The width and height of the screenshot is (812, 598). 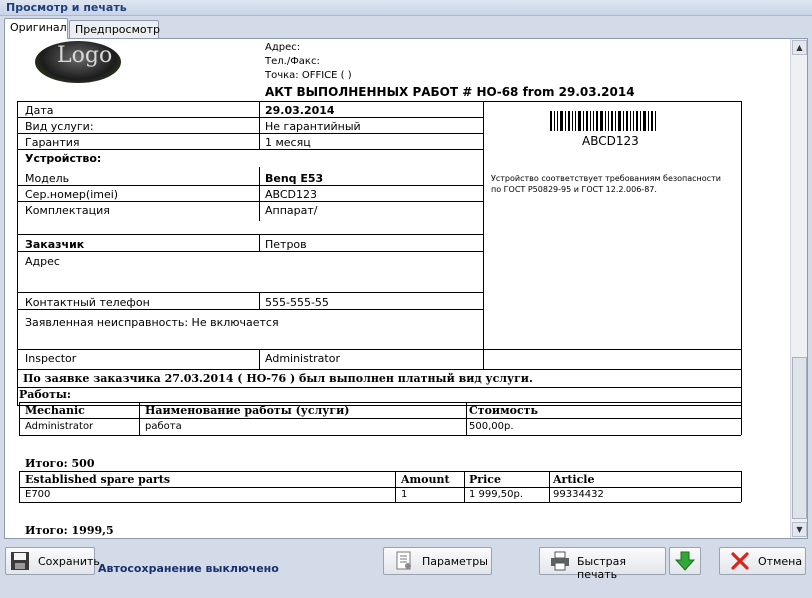 What do you see at coordinates (302, 358) in the screenshot?
I see `inspector-value: Administrator` at bounding box center [302, 358].